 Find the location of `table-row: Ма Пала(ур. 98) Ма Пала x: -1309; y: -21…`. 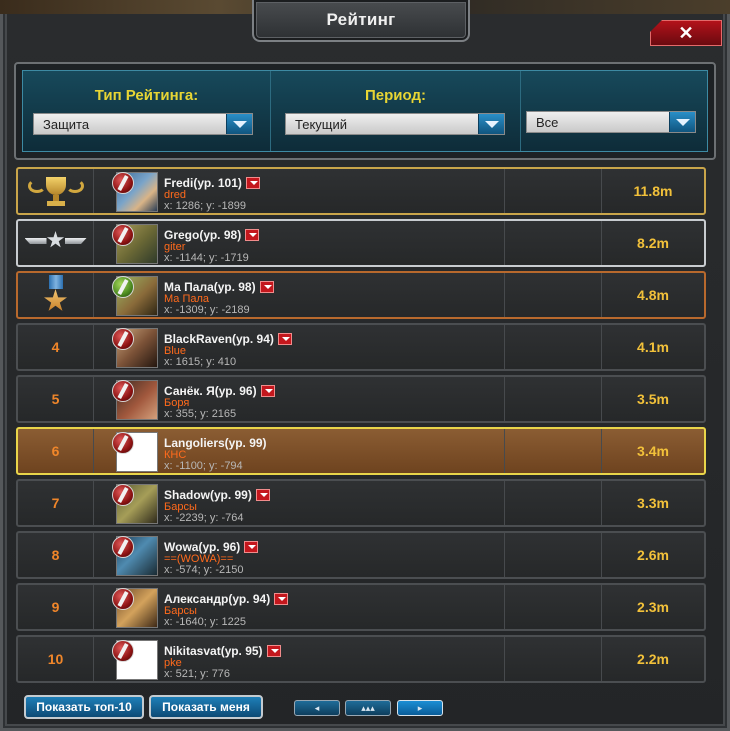

table-row: Ма Пала(ур. 98) Ма Пала x: -1309; y: -21… is located at coordinates (361, 295).